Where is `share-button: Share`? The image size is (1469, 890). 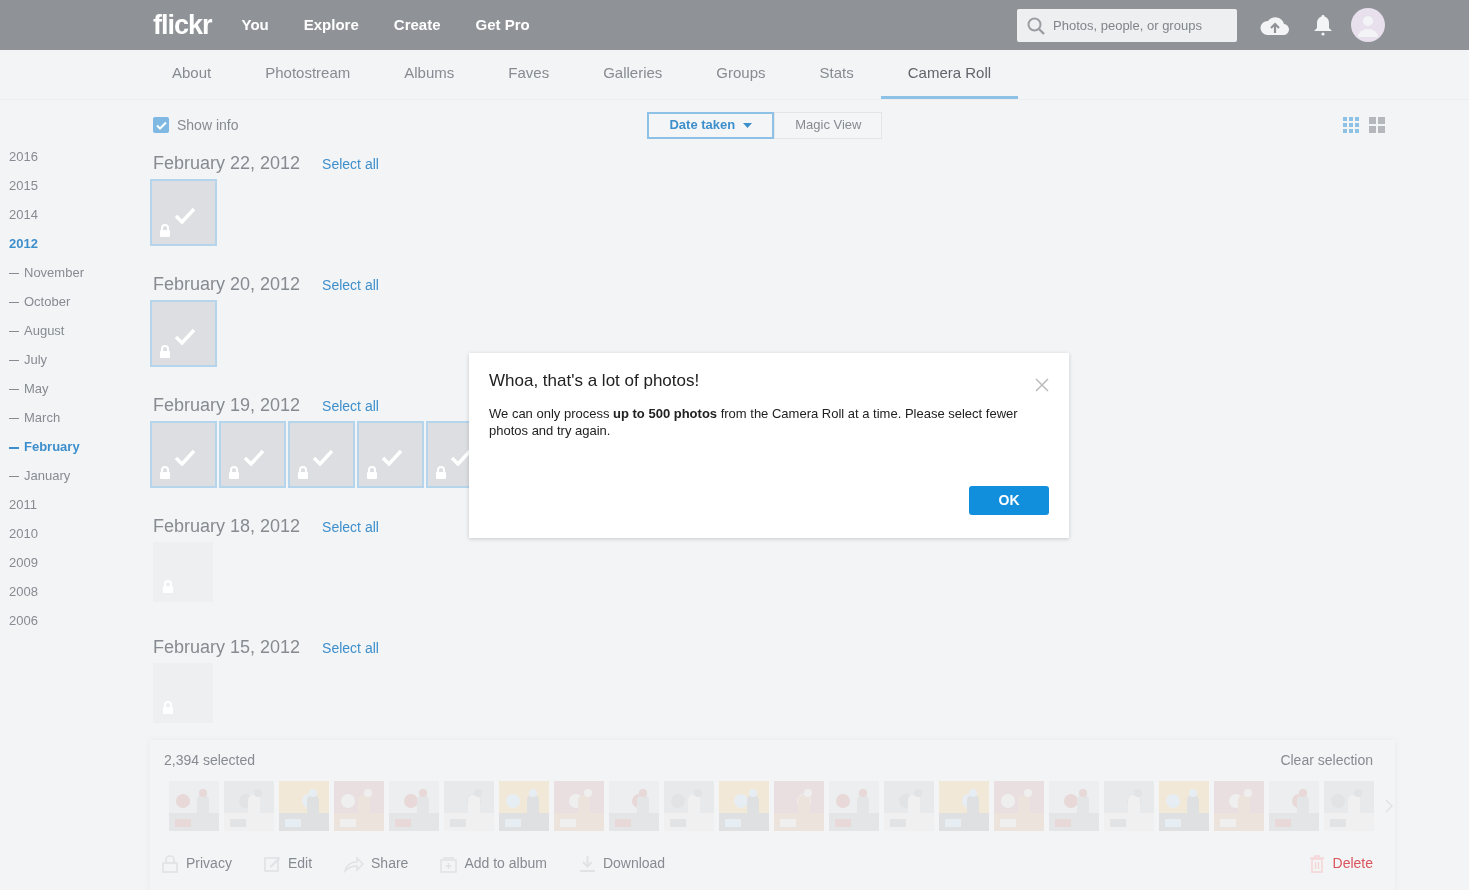
share-button: Share is located at coordinates (376, 863).